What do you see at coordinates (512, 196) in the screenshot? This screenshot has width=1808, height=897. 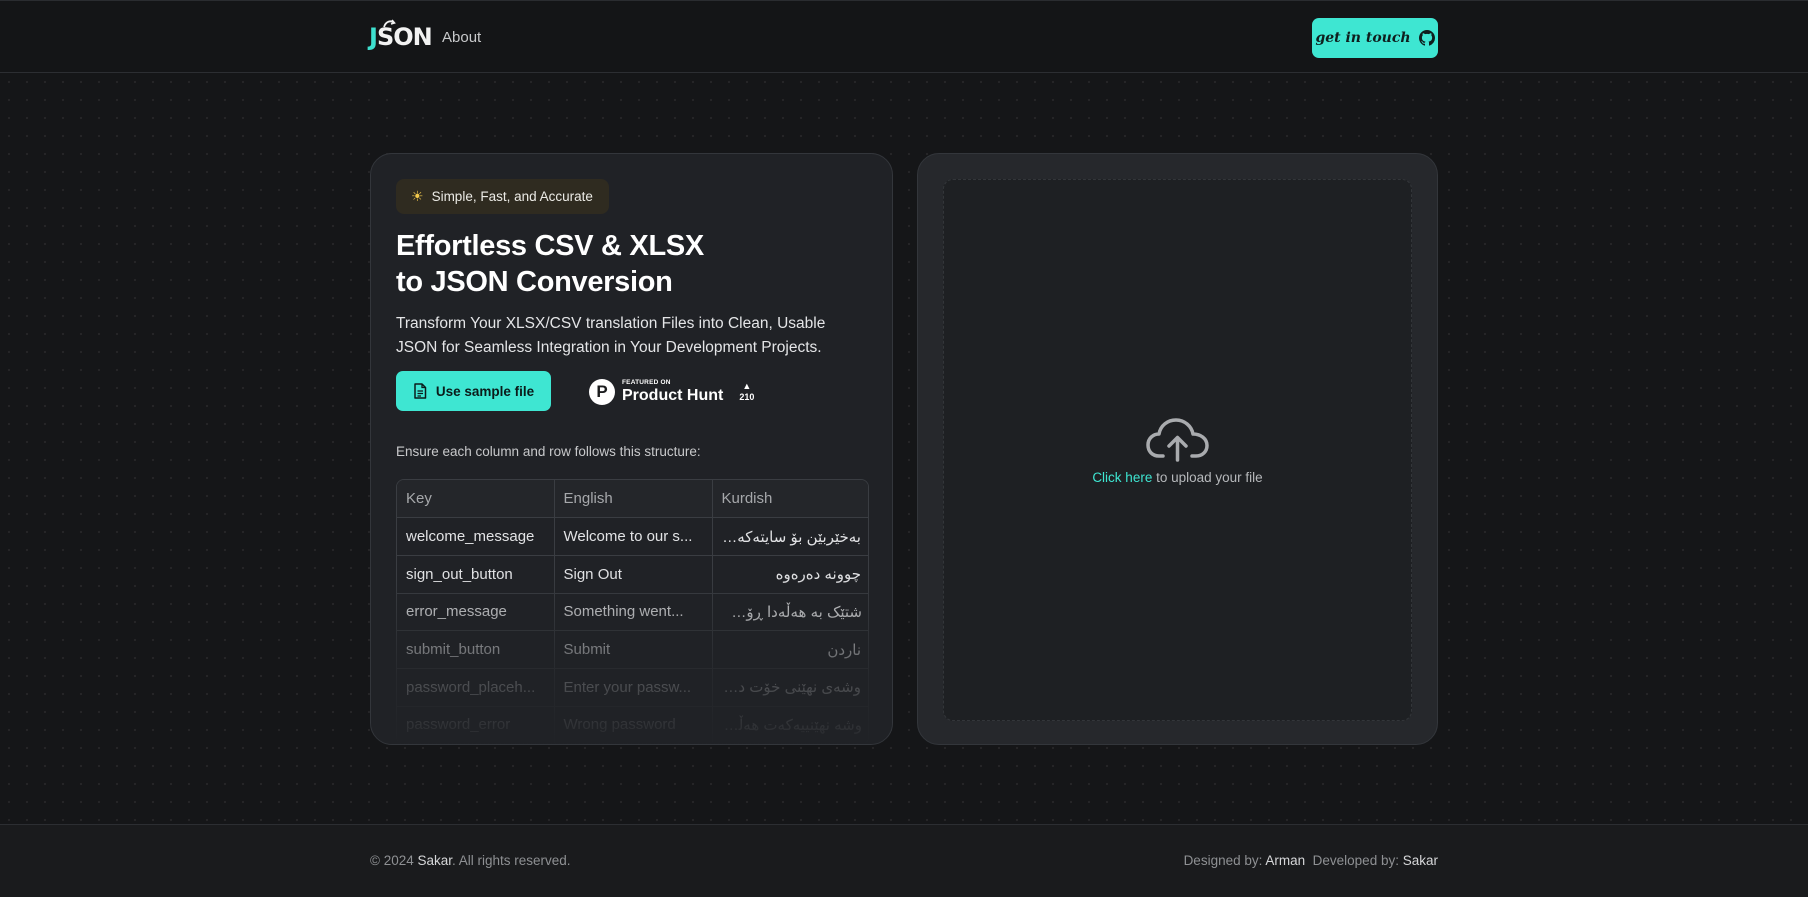 I see `tagline-text: Simple, Fast, and Accurate` at bounding box center [512, 196].